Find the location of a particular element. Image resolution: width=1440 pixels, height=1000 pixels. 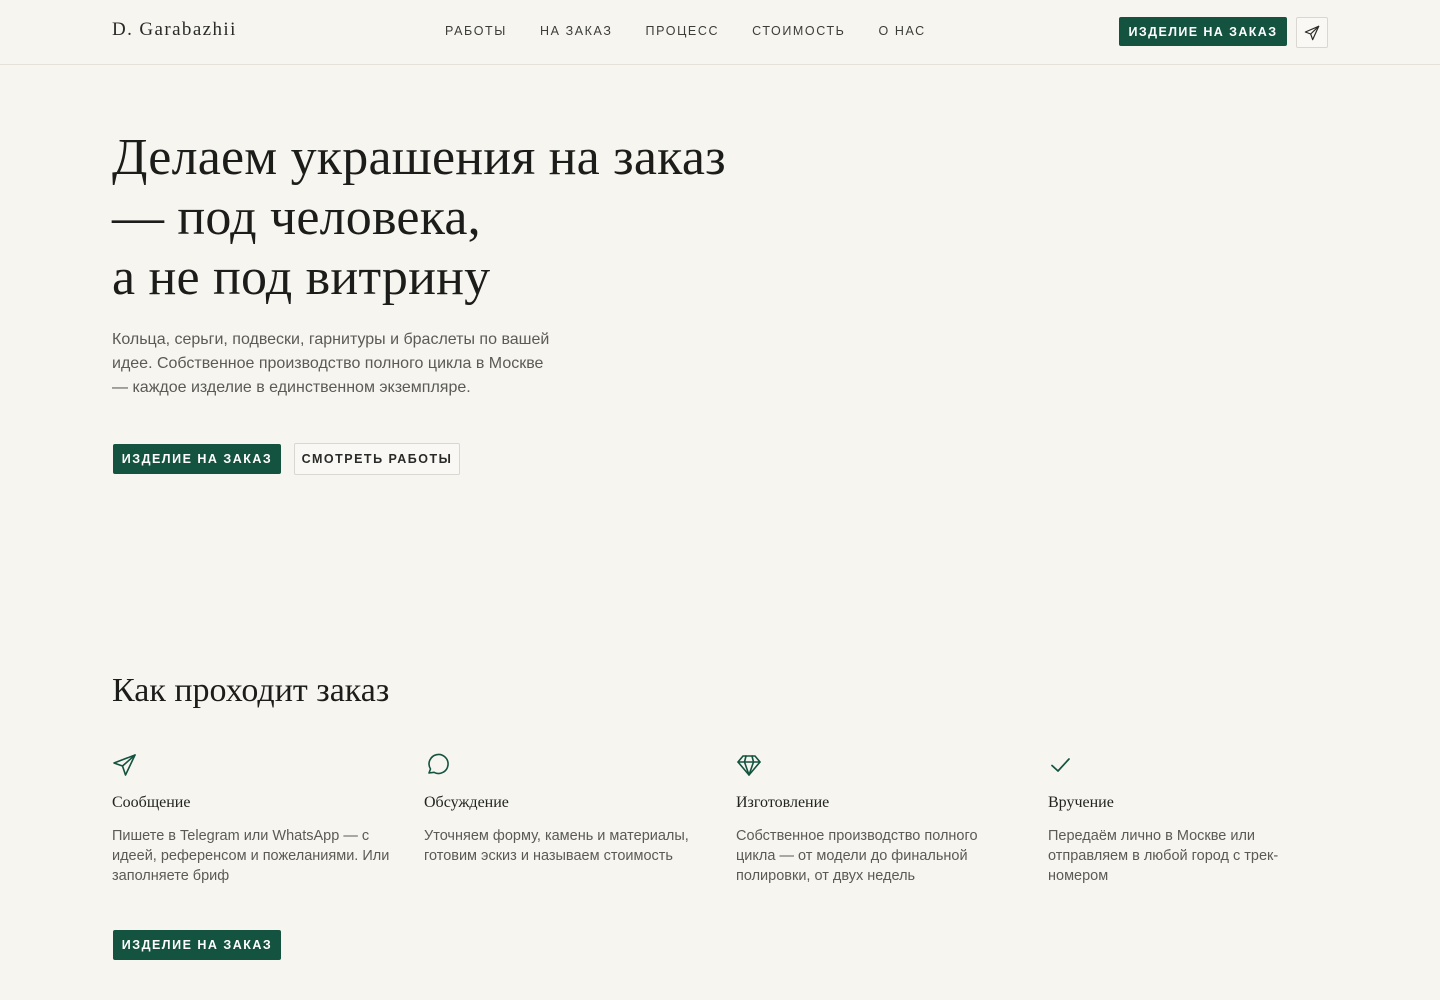

main-nav: РАБОТЫ НА ЗАКАЗ ПРОЦЕСС СТОИМОСТЬ О НАС is located at coordinates (702, 31).